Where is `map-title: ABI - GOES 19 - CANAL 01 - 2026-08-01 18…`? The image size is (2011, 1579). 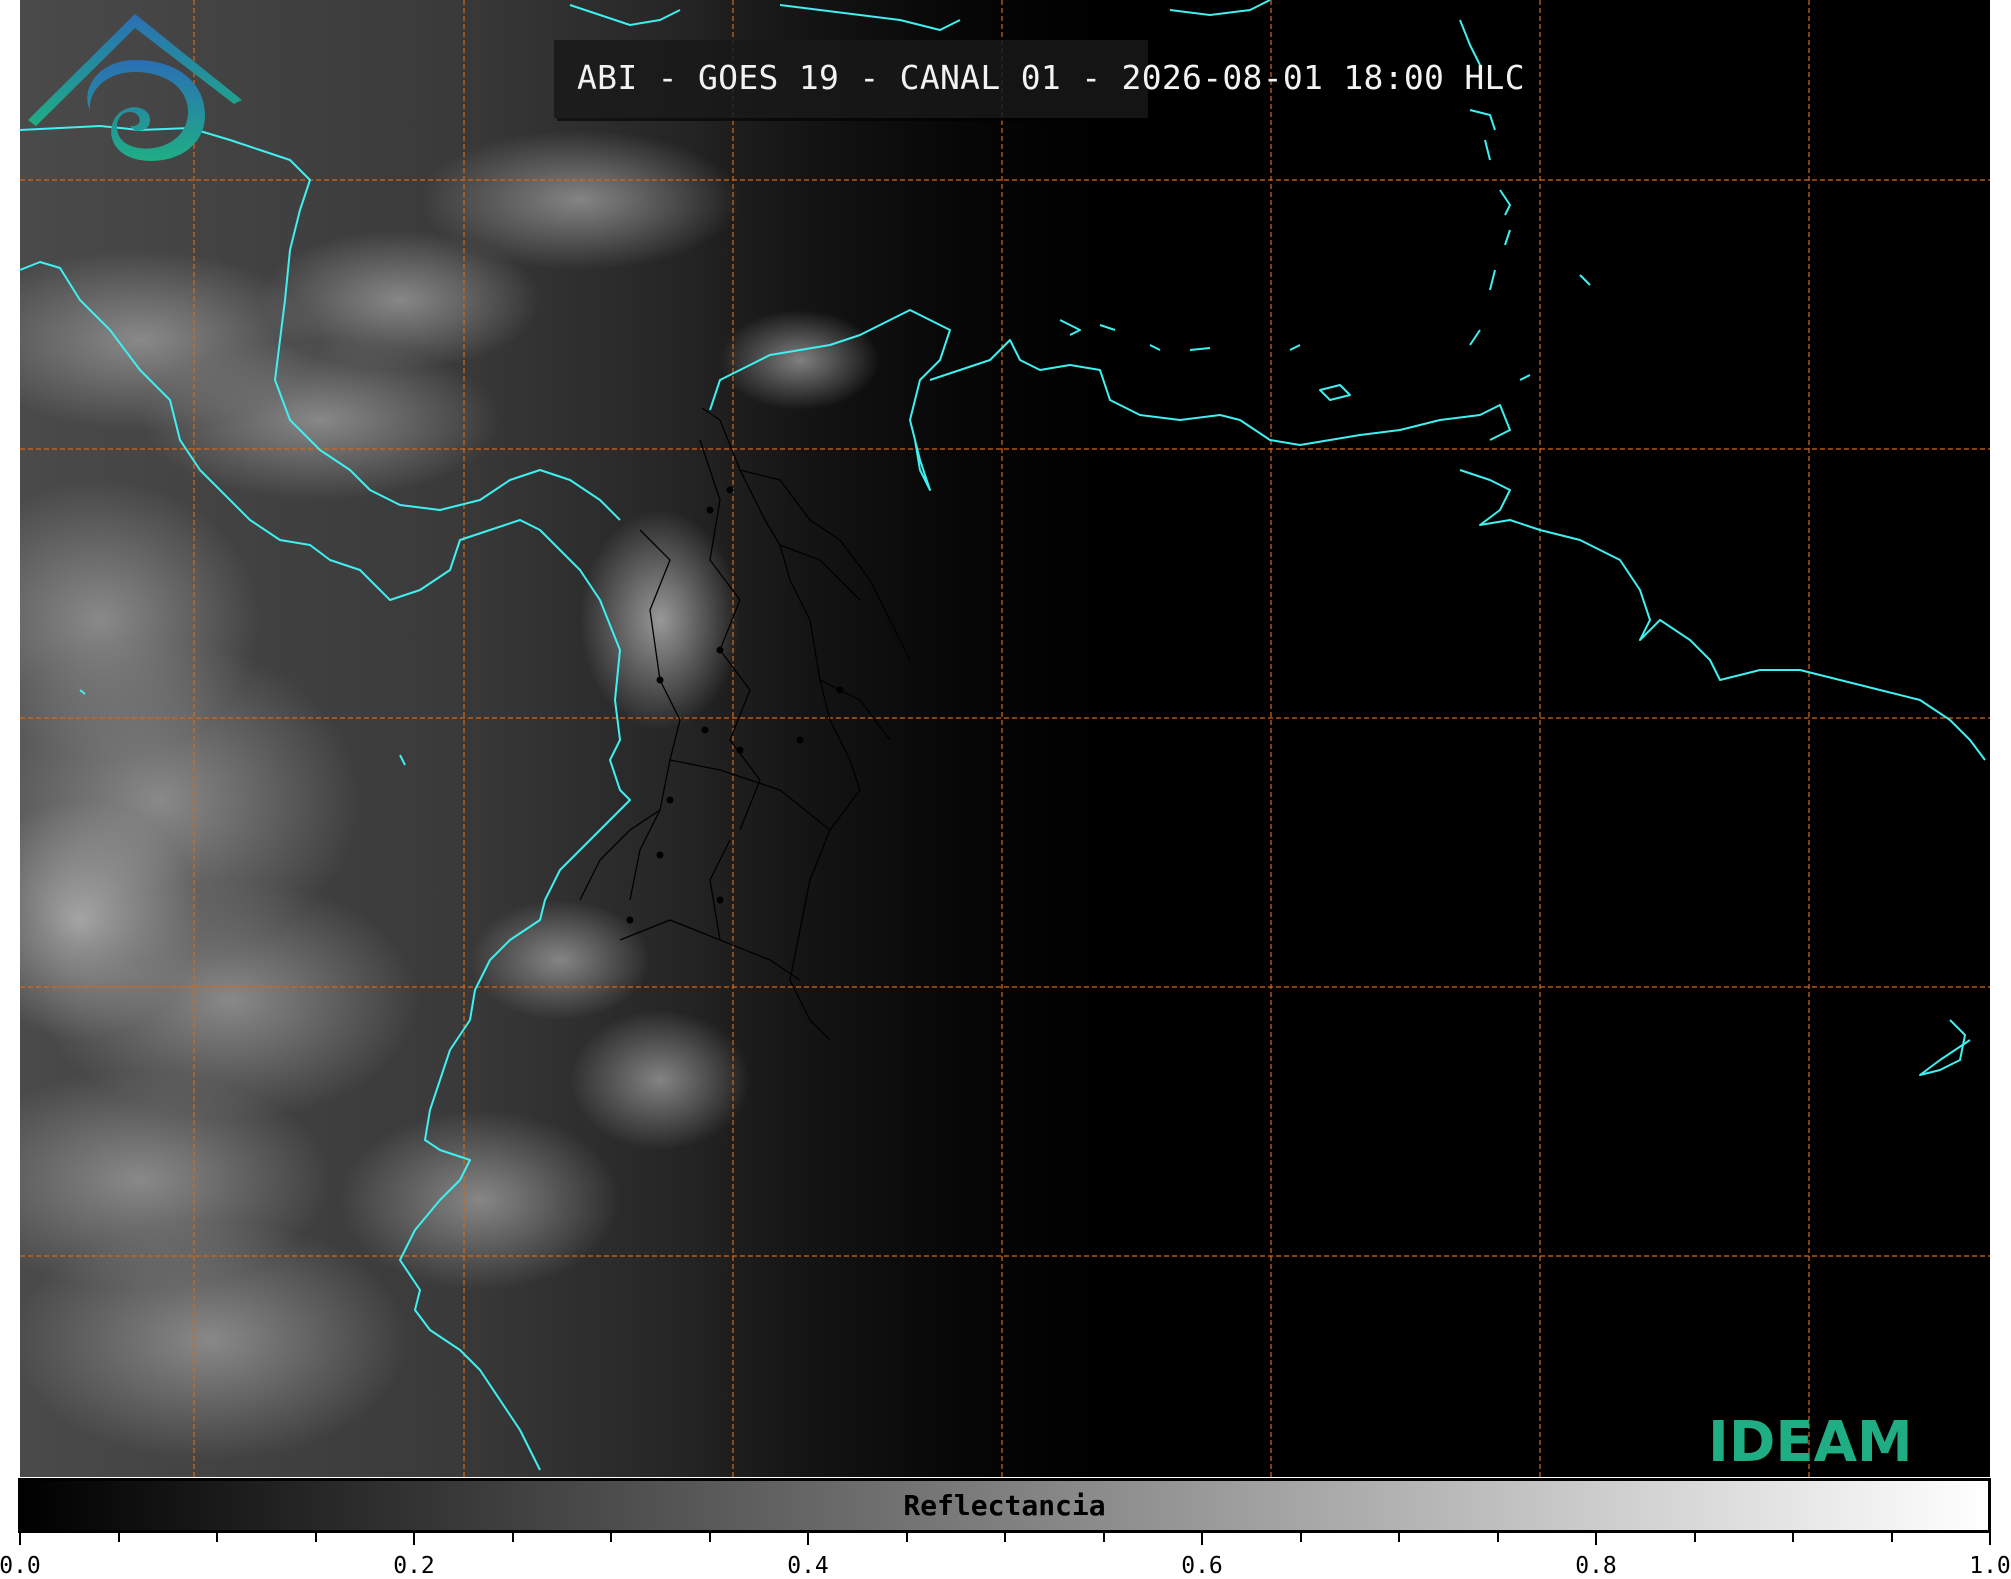 map-title: ABI - GOES 19 - CANAL 01 - 2026-08-01 18… is located at coordinates (1051, 77).